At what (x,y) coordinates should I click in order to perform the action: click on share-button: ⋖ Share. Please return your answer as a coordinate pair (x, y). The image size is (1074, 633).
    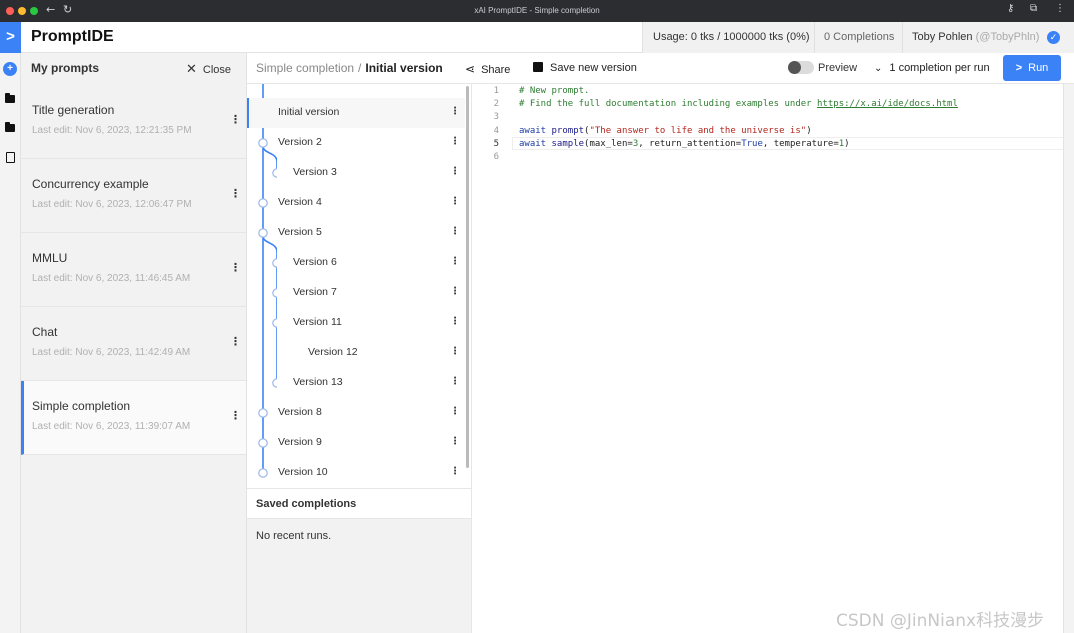
    Looking at the image, I should click on (487, 69).